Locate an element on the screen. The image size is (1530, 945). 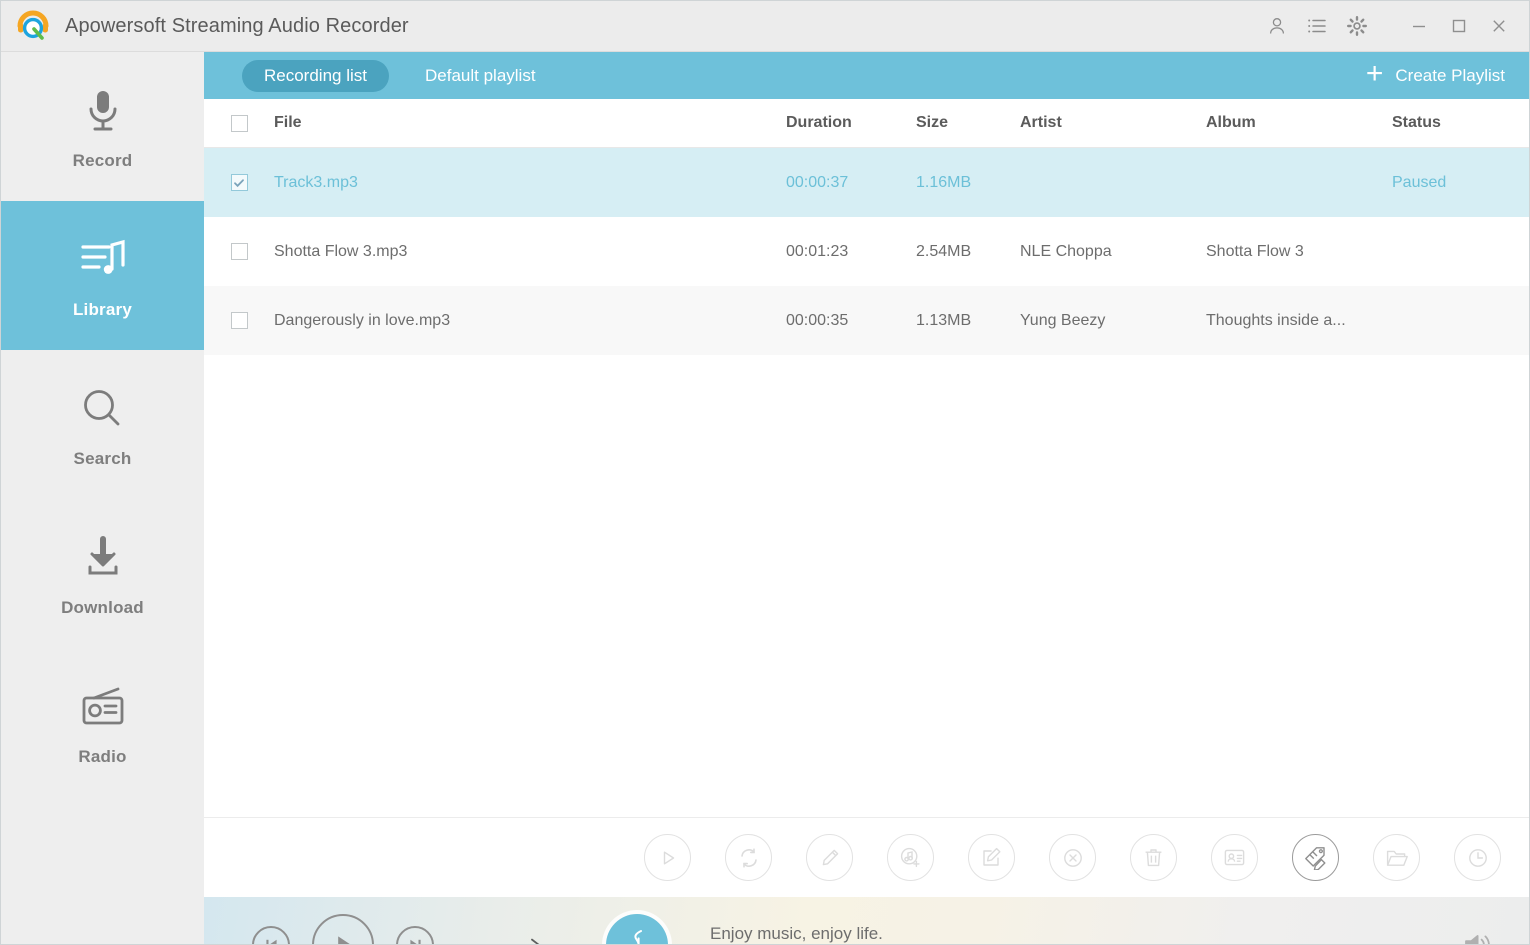
apowersoft-logo-icon is located at coordinates (33, 26).